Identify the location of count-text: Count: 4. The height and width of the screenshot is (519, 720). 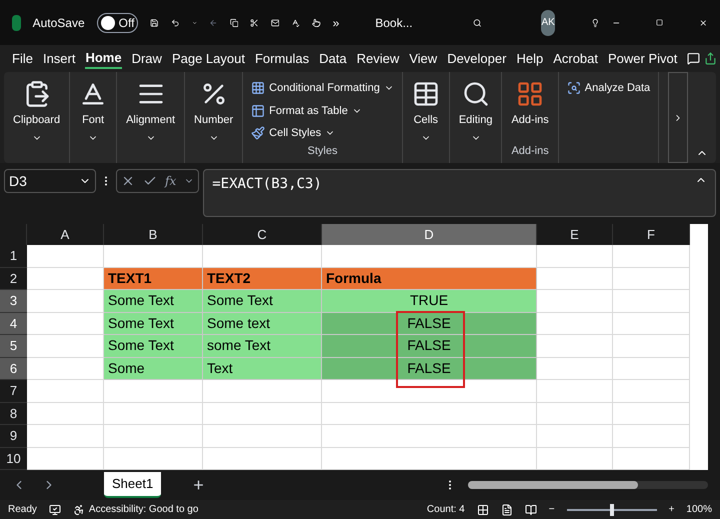
(445, 510).